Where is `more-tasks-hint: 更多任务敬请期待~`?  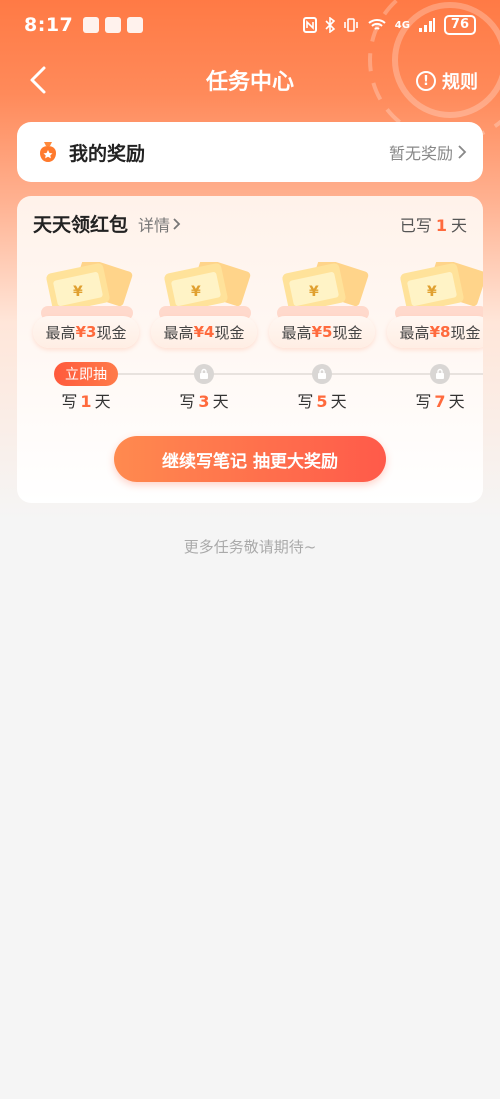 more-tasks-hint: 更多任务敬请期待~ is located at coordinates (250, 547).